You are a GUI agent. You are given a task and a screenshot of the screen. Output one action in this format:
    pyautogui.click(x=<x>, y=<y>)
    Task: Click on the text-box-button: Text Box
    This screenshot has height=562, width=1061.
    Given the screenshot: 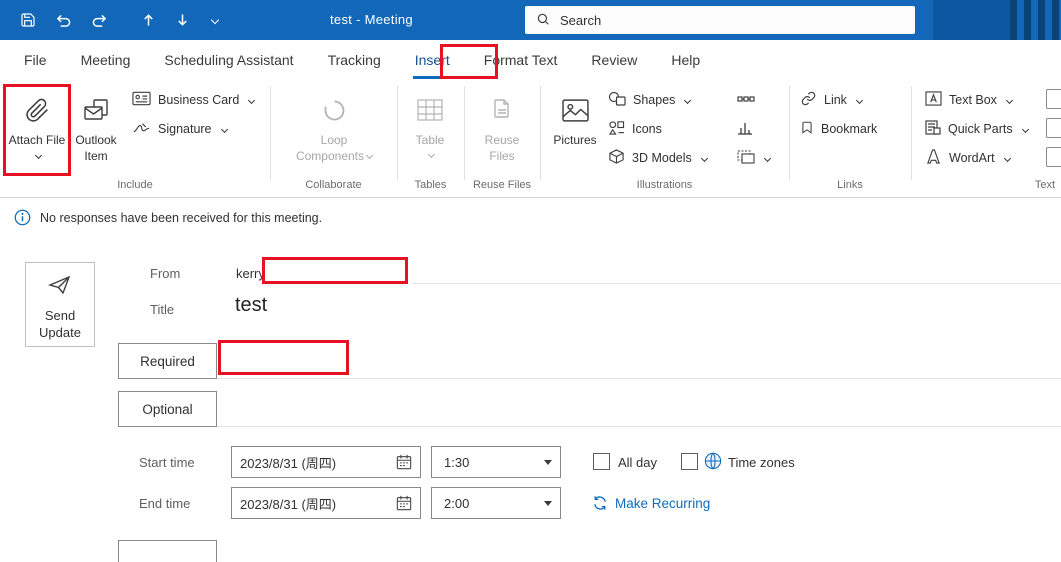 What is the action you would take?
    pyautogui.click(x=969, y=100)
    